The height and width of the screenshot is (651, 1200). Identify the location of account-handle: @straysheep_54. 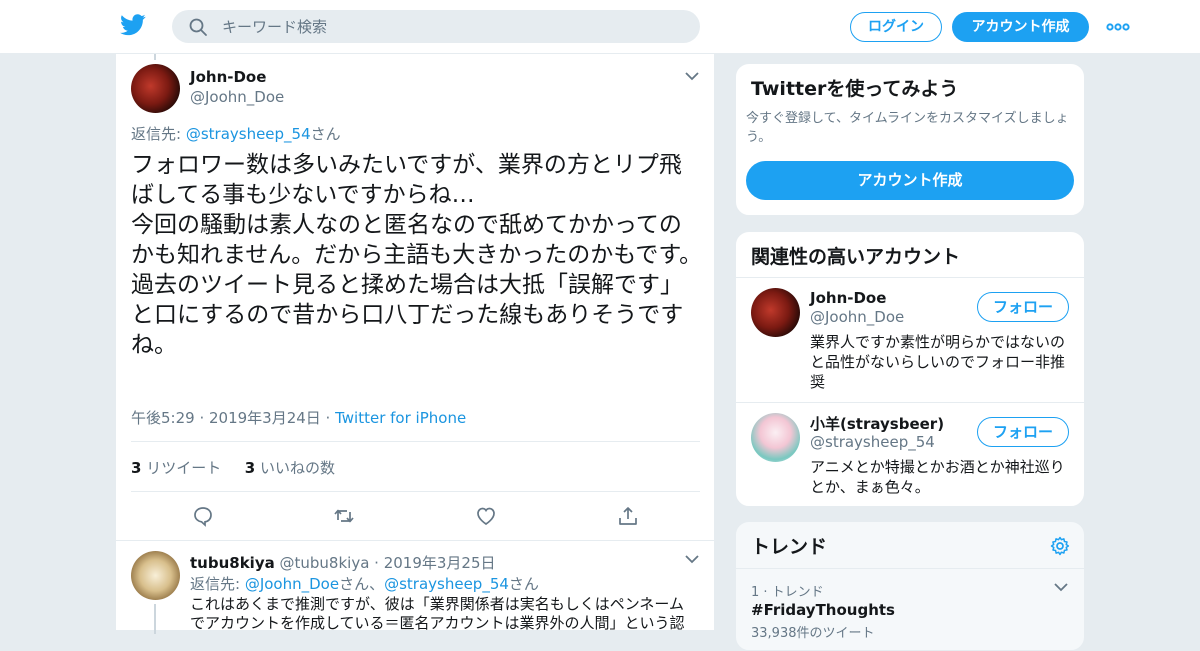
(872, 442).